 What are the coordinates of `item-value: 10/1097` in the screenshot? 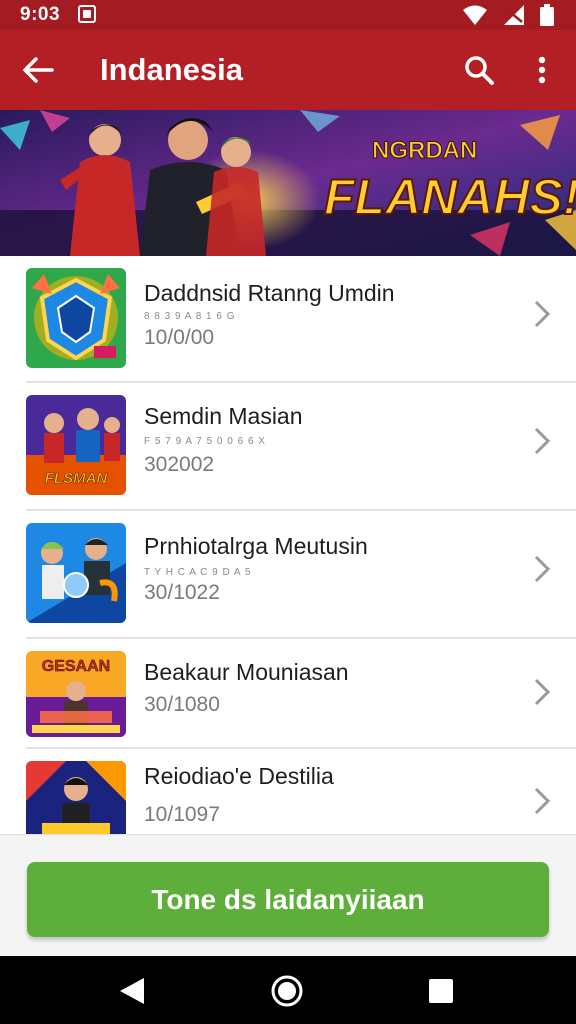 It's located at (182, 814).